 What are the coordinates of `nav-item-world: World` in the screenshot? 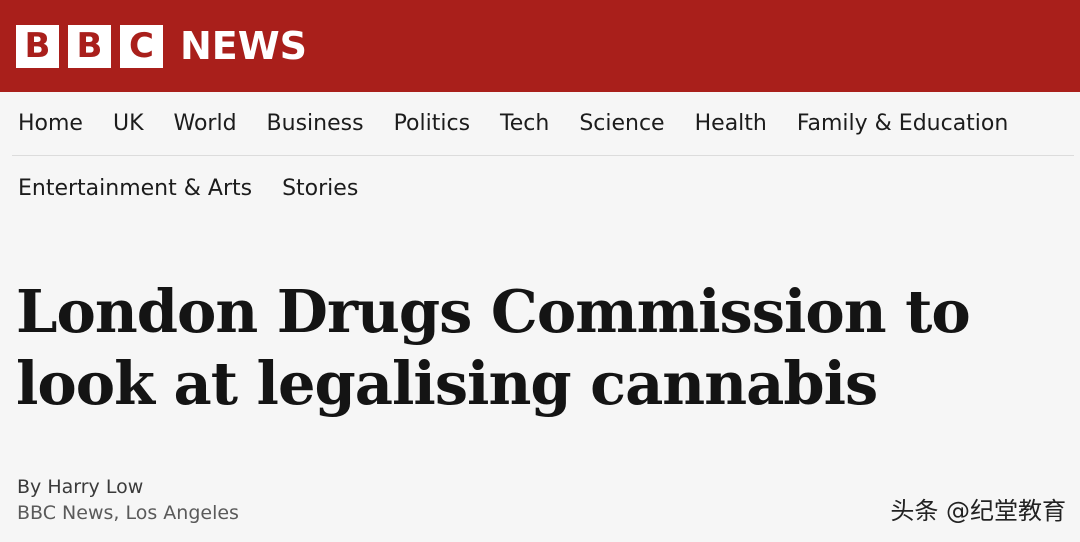 It's located at (205, 123).